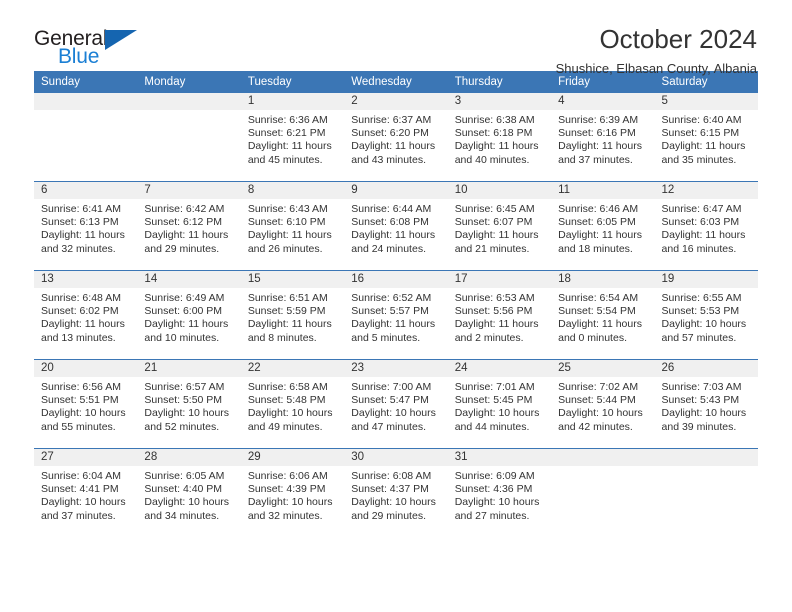 Image resolution: width=792 pixels, height=612 pixels. What do you see at coordinates (391, 298) in the screenshot?
I see `sunrise-text: Sunrise: 6:52 AM` at bounding box center [391, 298].